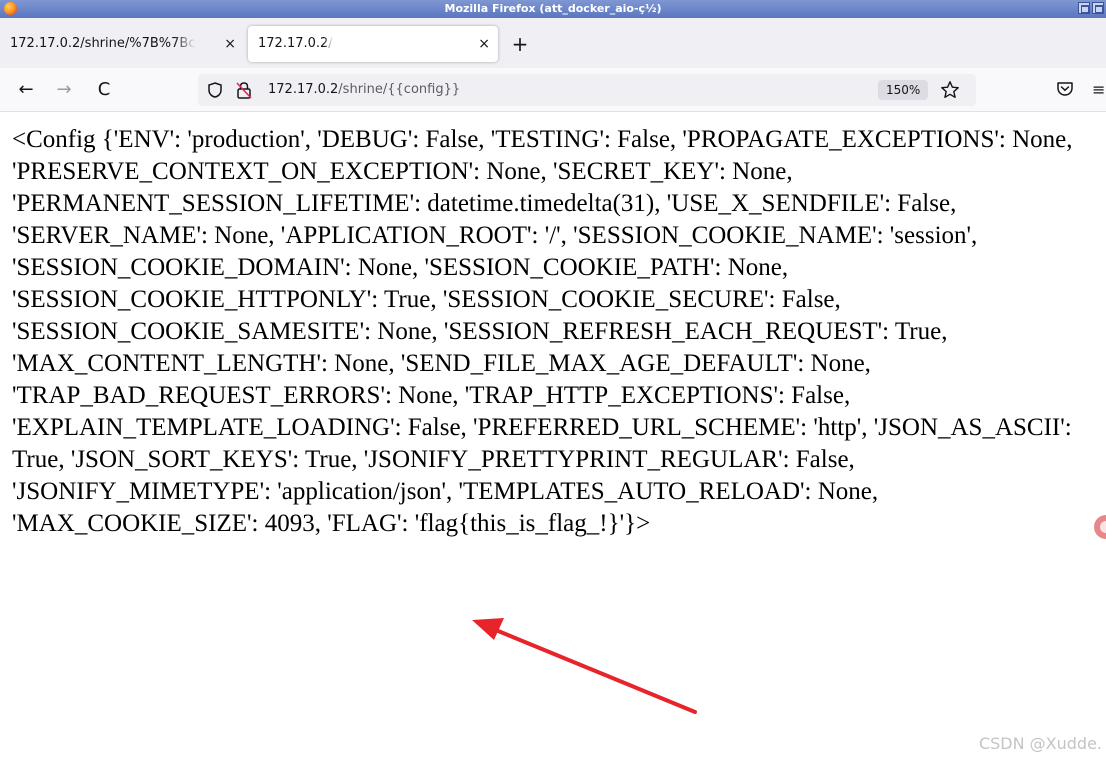 This screenshot has height=765, width=1106. I want to click on red-arrow-annotation, so click(584, 666).